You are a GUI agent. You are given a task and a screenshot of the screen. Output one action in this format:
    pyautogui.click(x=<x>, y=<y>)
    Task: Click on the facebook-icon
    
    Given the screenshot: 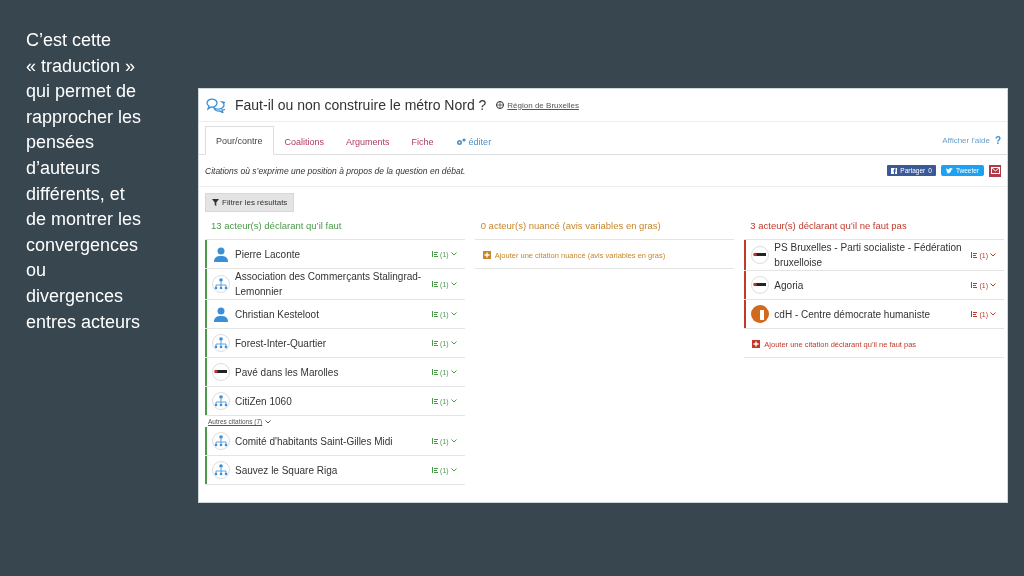 What is the action you would take?
    pyautogui.click(x=894, y=170)
    